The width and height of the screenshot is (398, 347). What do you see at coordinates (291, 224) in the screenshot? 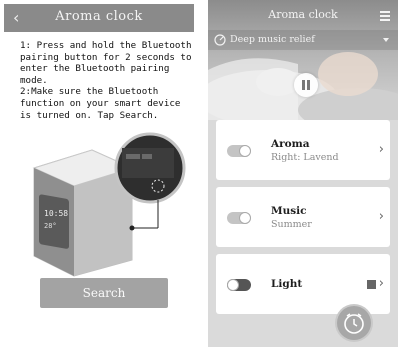
I see `card-subtitle: Summer` at bounding box center [291, 224].